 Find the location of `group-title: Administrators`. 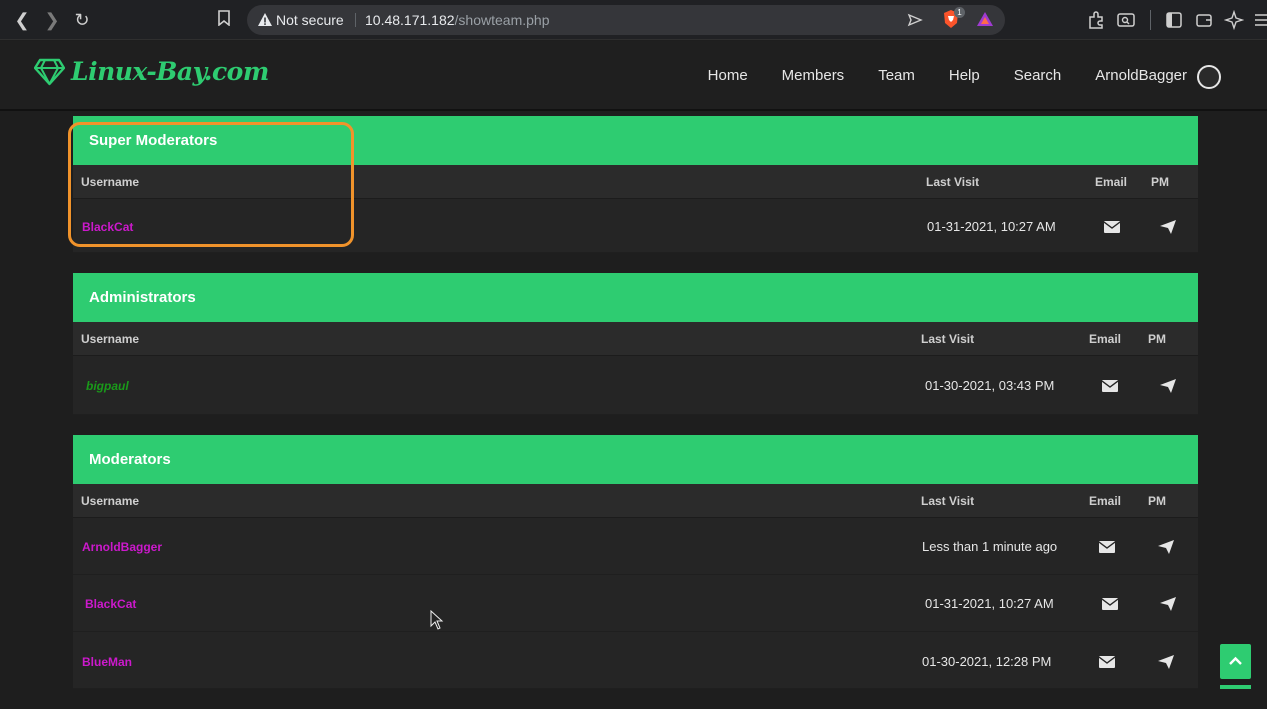

group-title: Administrators is located at coordinates (635, 297).